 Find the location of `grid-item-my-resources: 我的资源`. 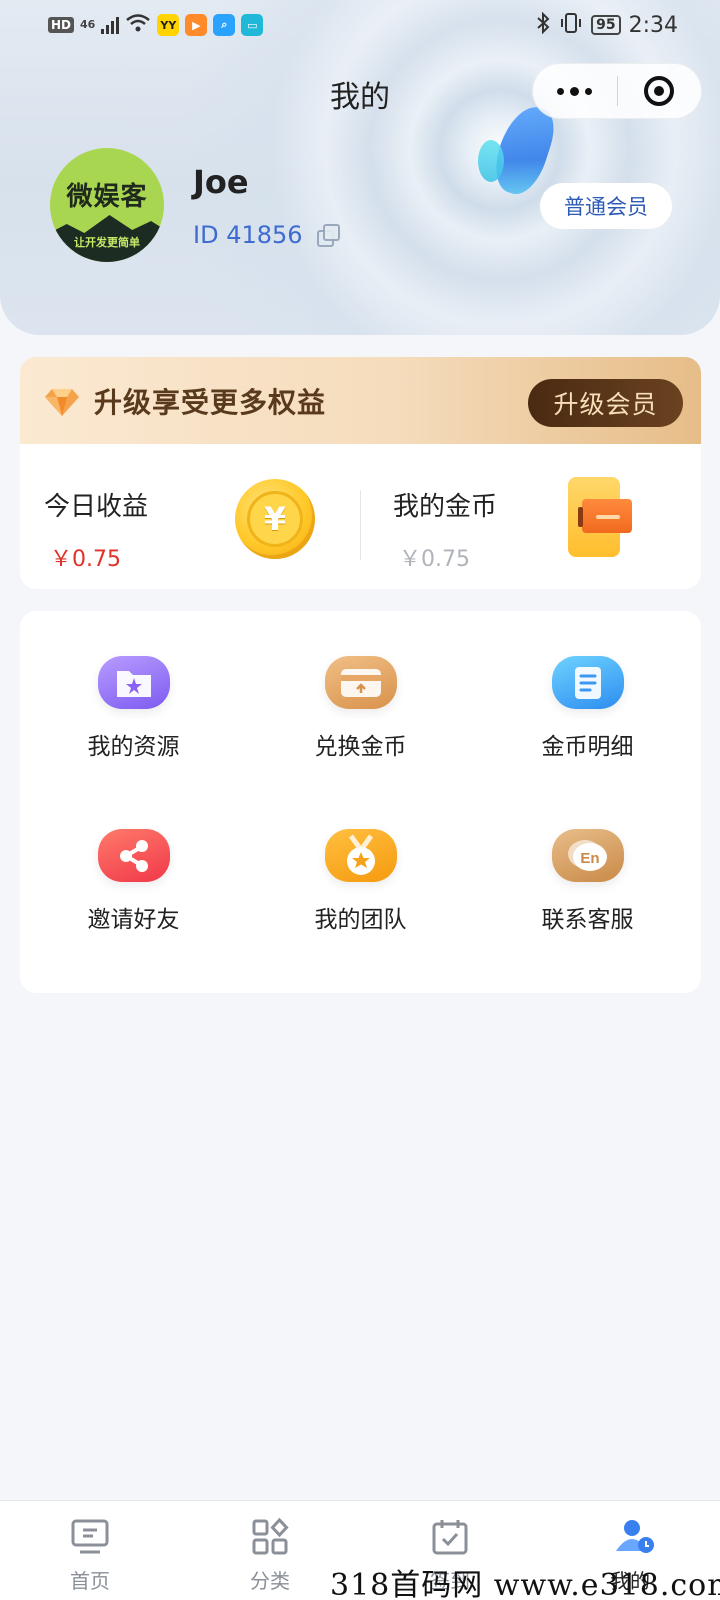

grid-item-my-resources: 我的资源 is located at coordinates (133, 686).